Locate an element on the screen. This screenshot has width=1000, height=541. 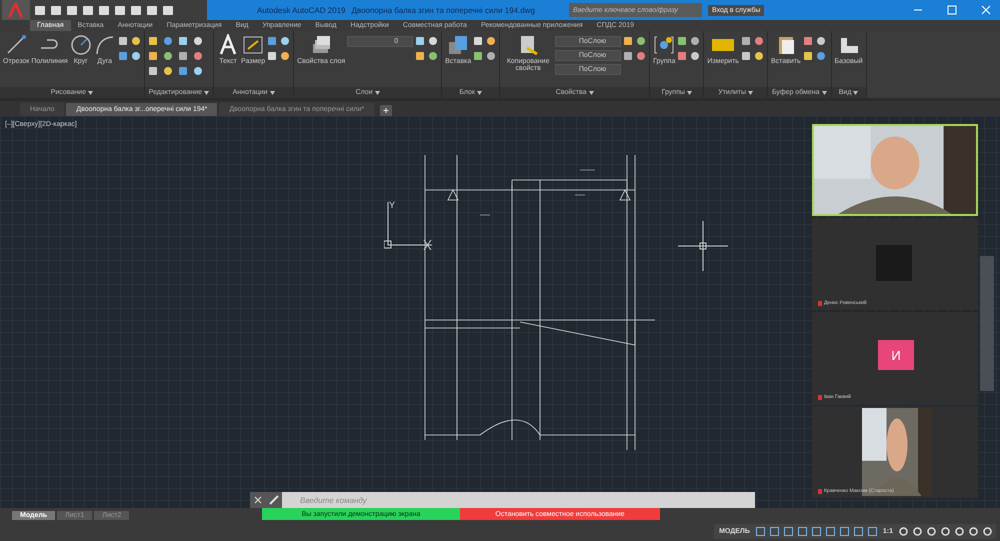
crosshair-cursor-icon is located at coordinates (703, 246).